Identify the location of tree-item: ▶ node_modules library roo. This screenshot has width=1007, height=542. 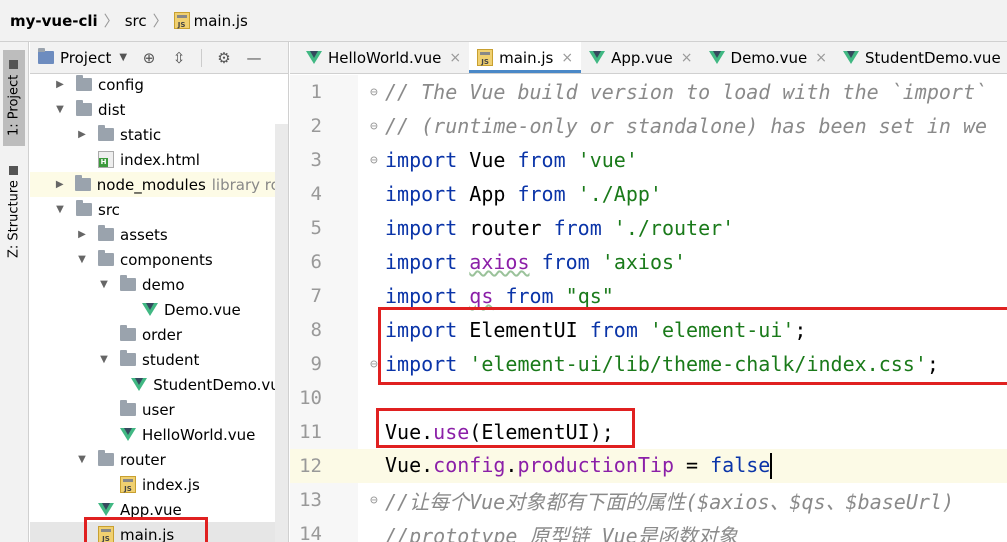
(159, 184).